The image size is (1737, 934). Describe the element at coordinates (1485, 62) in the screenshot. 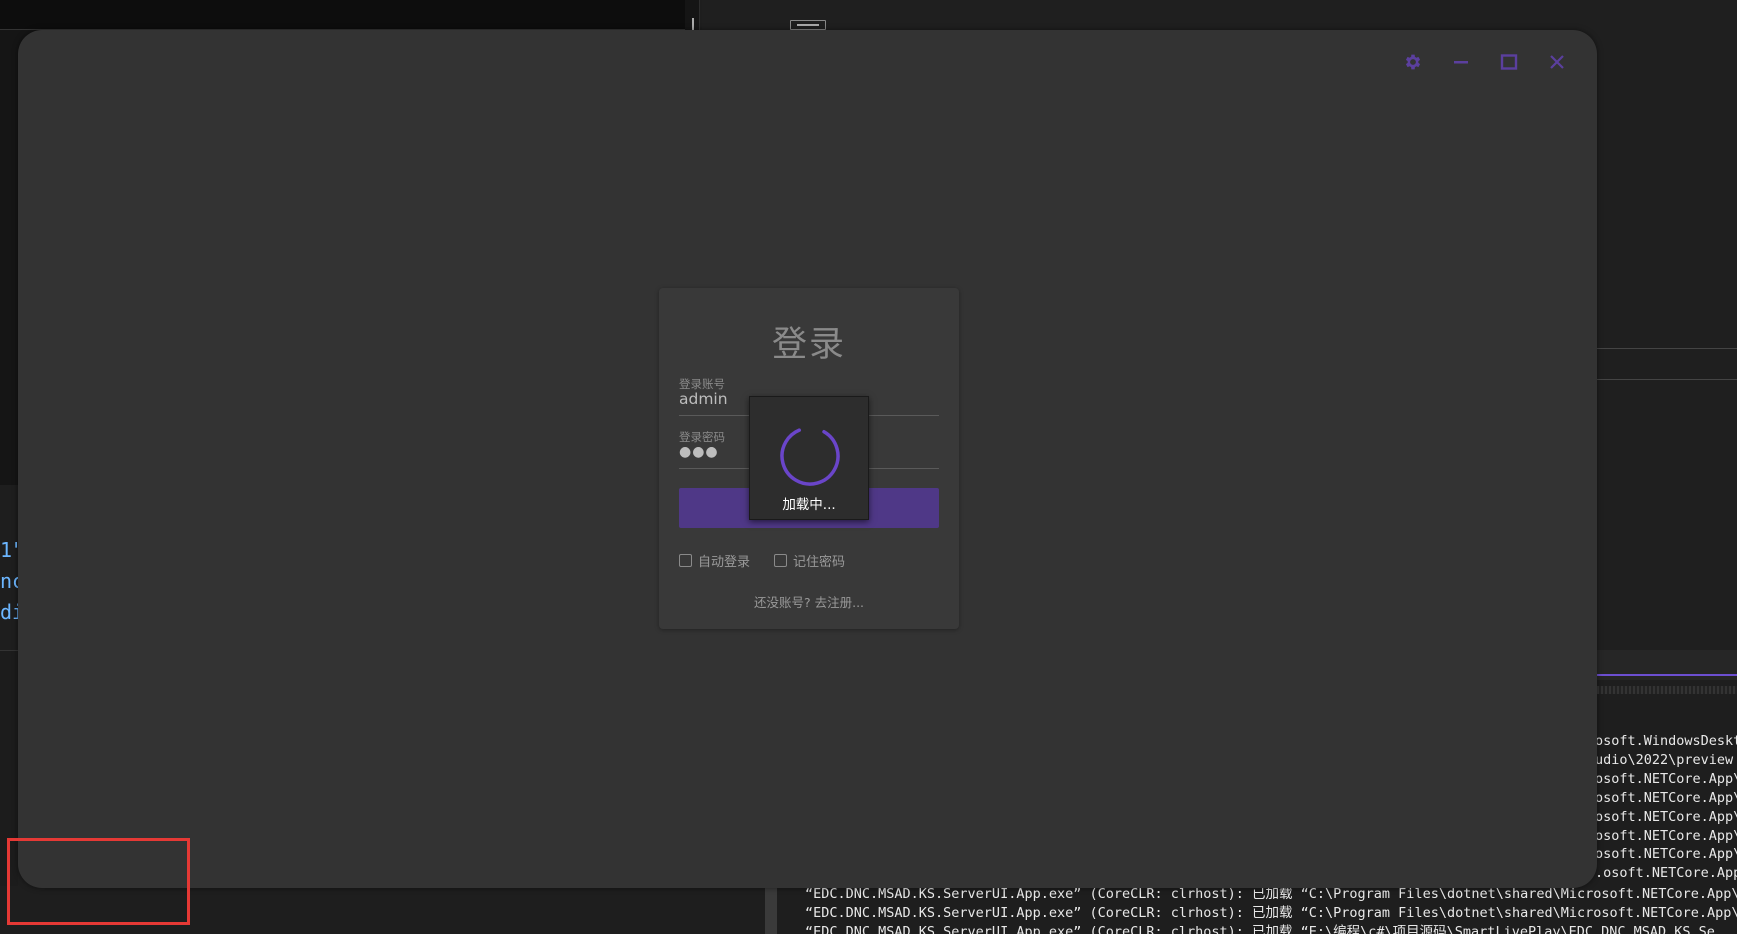

I see `window-controls` at that location.